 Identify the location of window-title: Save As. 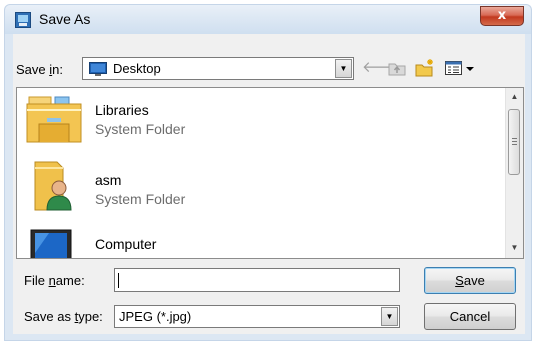
(65, 19).